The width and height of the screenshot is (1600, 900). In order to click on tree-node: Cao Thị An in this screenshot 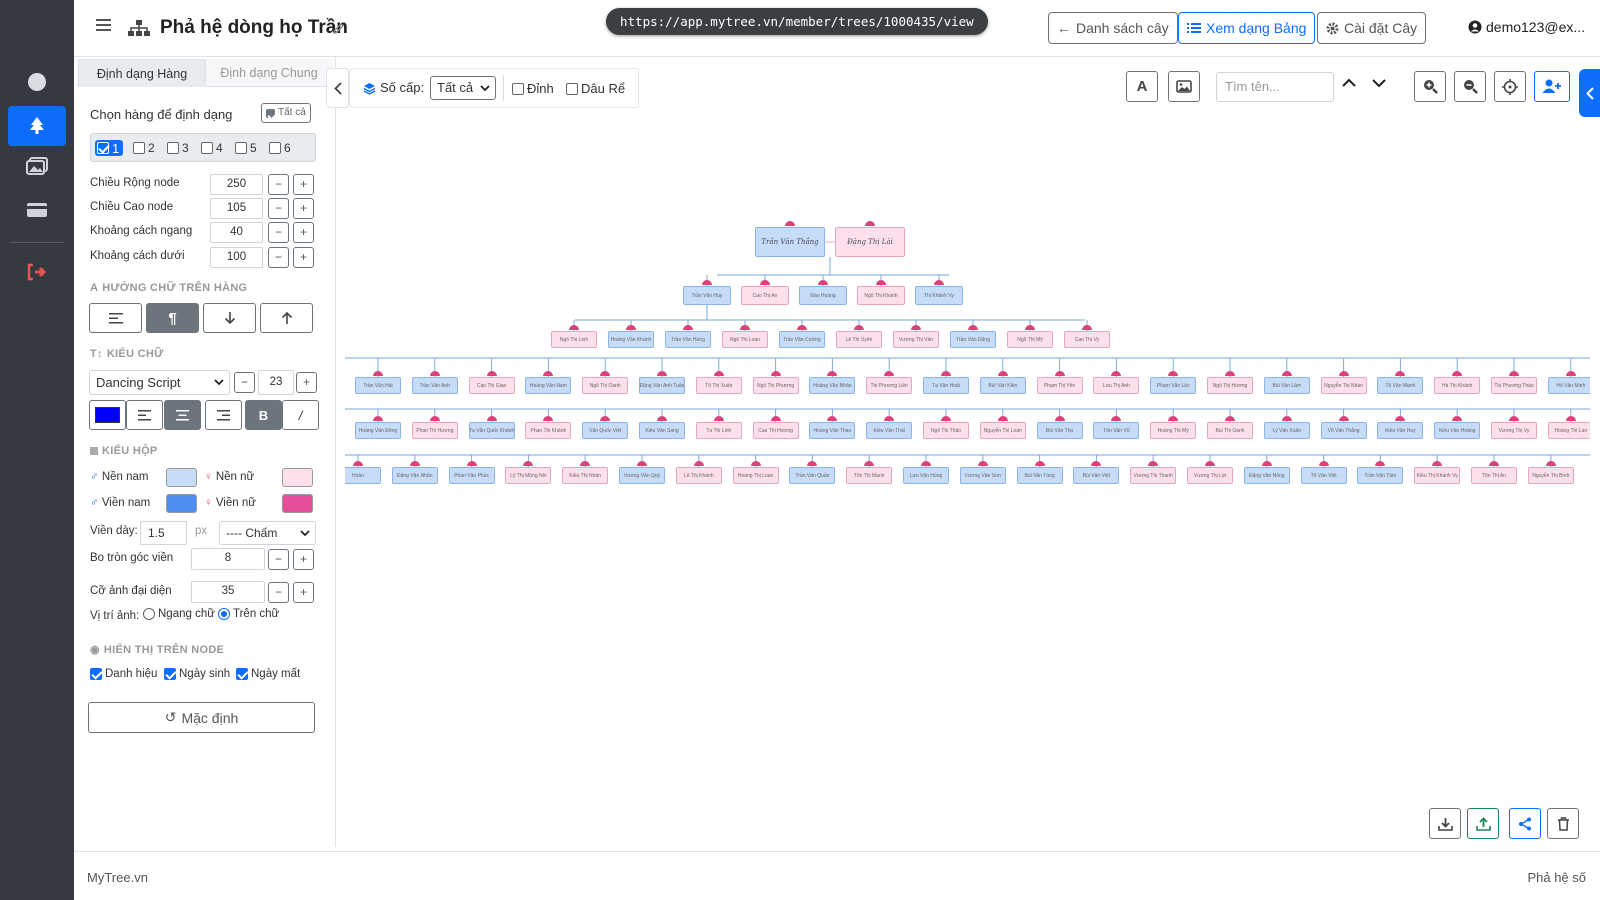, I will do `click(765, 295)`.